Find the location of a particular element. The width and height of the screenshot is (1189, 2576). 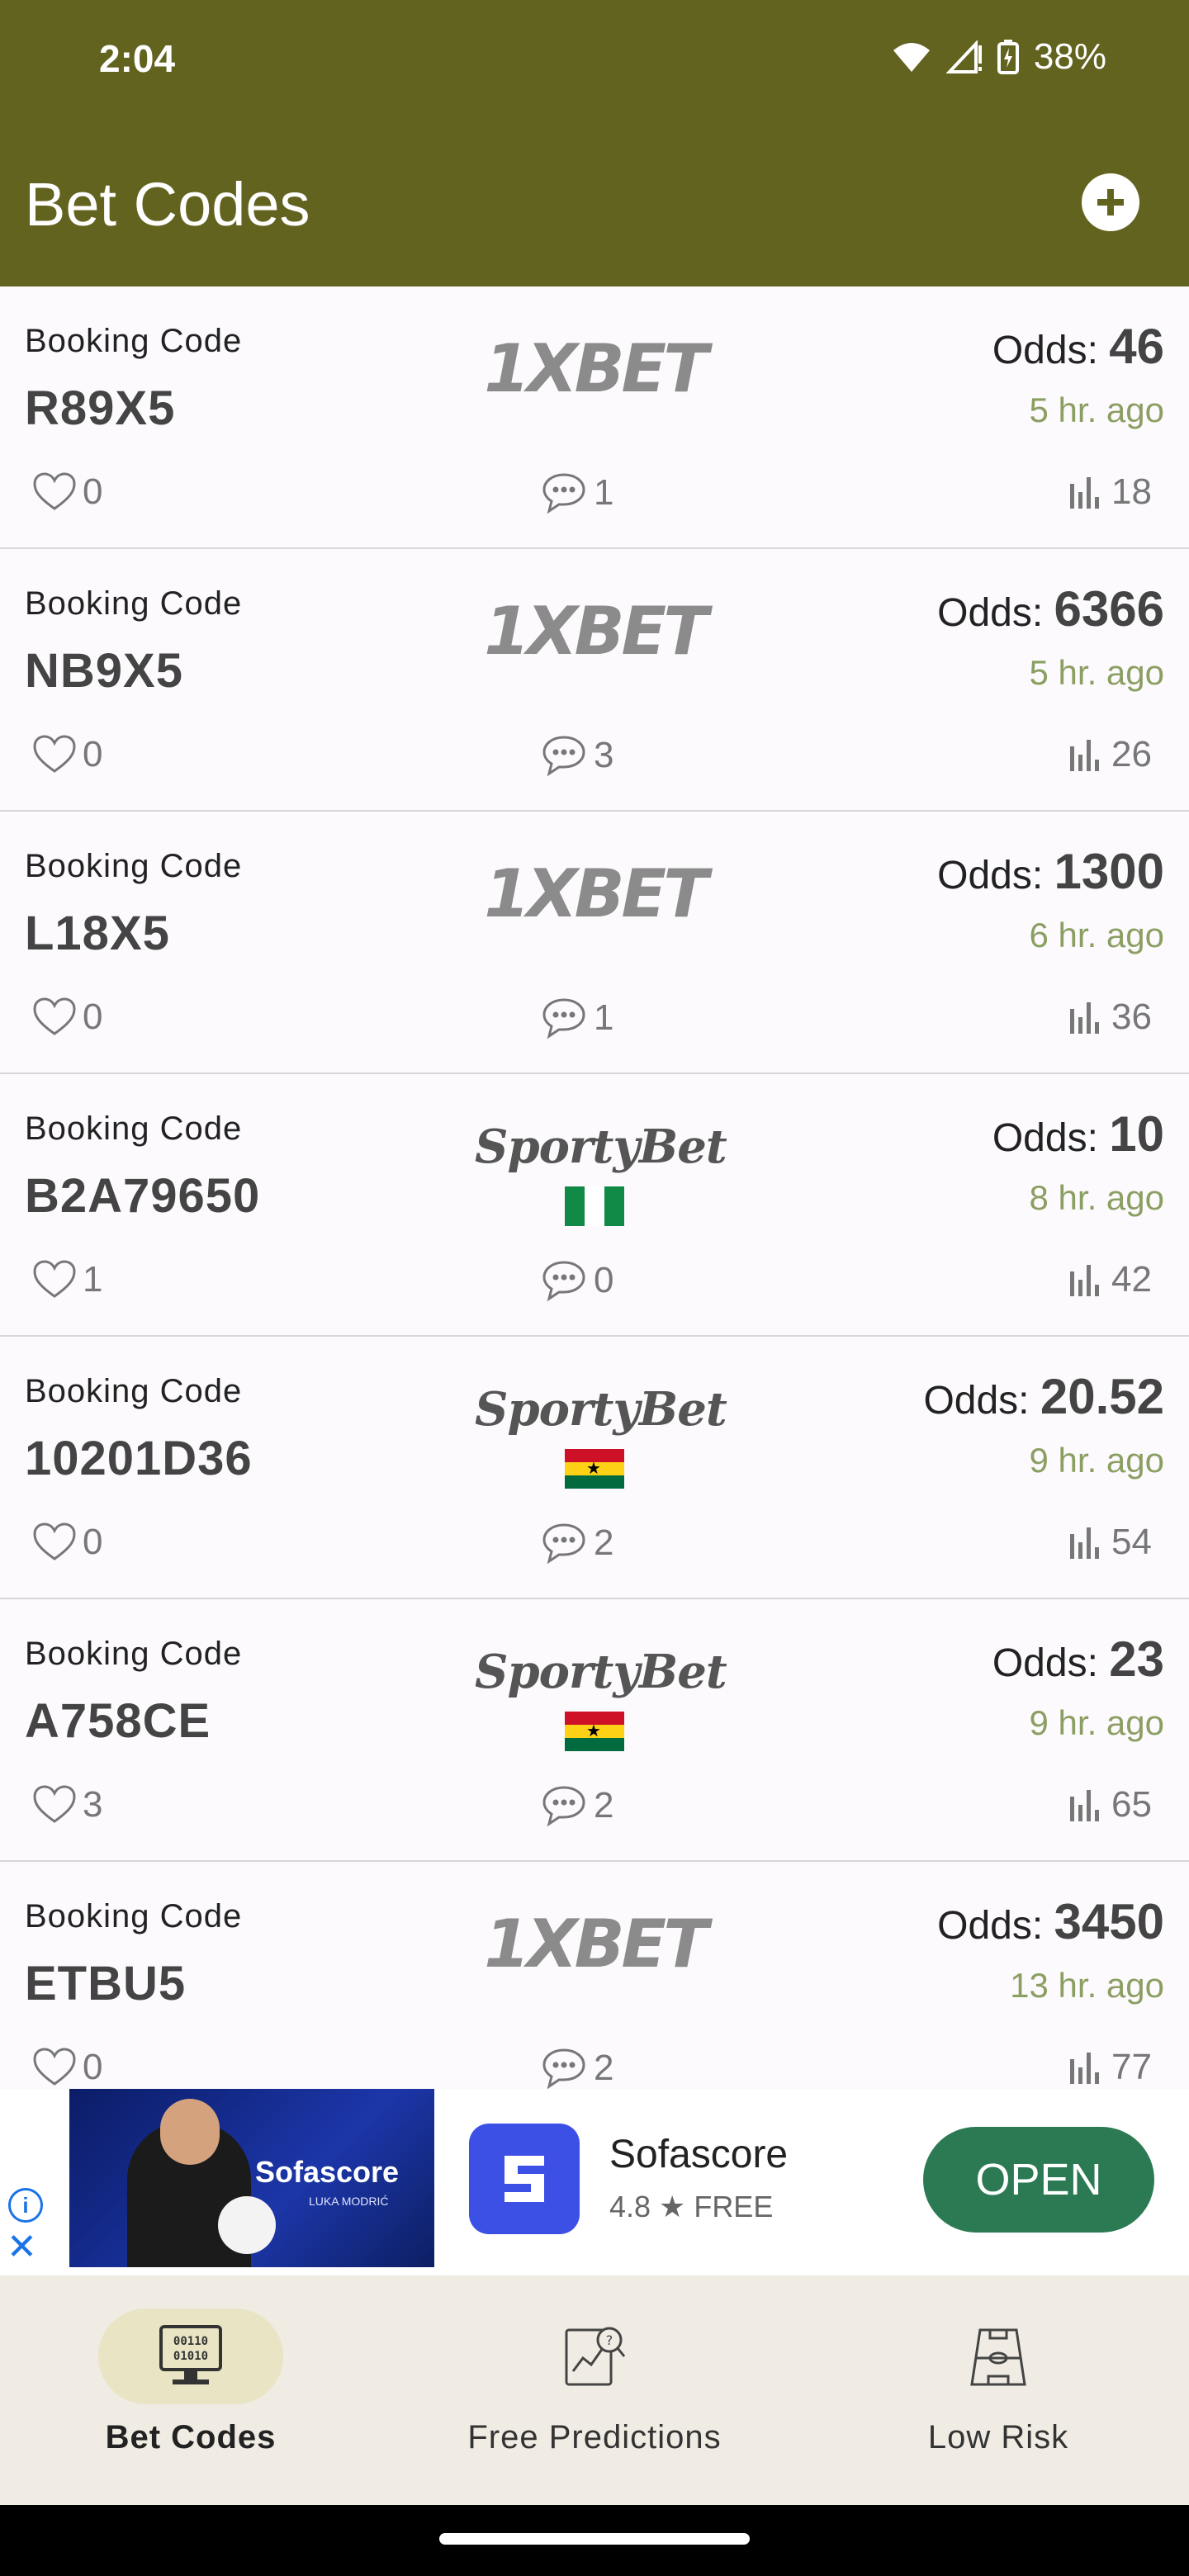

time-ago: 8 hr. ago is located at coordinates (1096, 1197).